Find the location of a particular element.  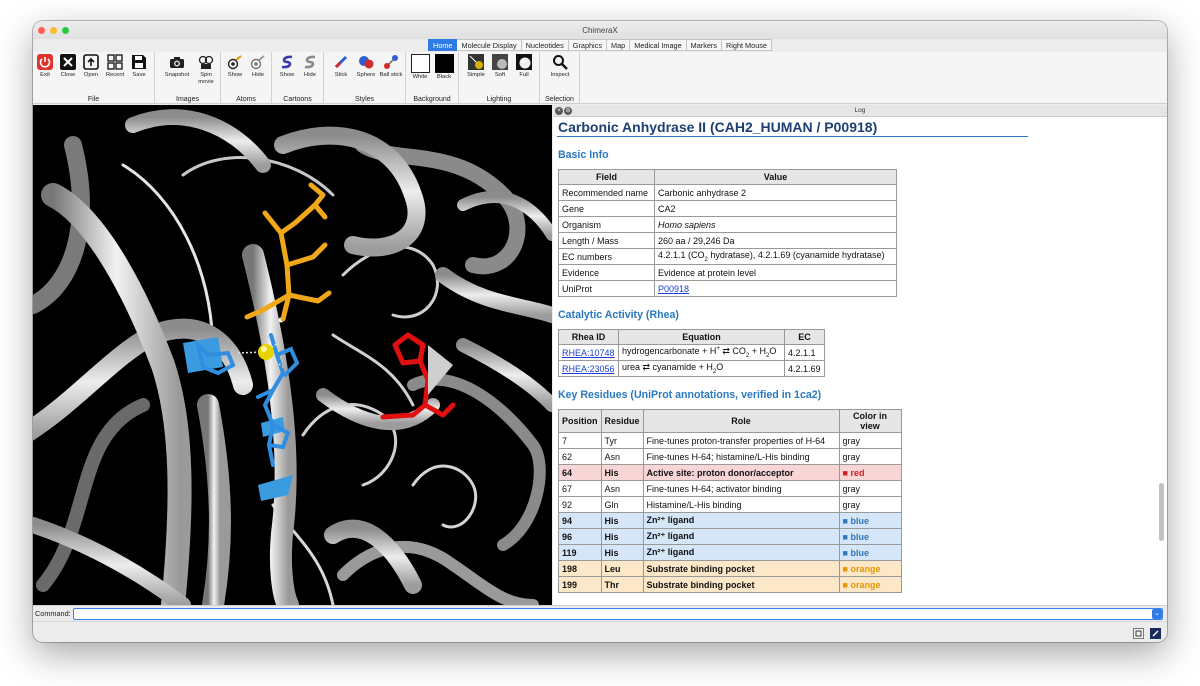

column-header: Value is located at coordinates (775, 177).